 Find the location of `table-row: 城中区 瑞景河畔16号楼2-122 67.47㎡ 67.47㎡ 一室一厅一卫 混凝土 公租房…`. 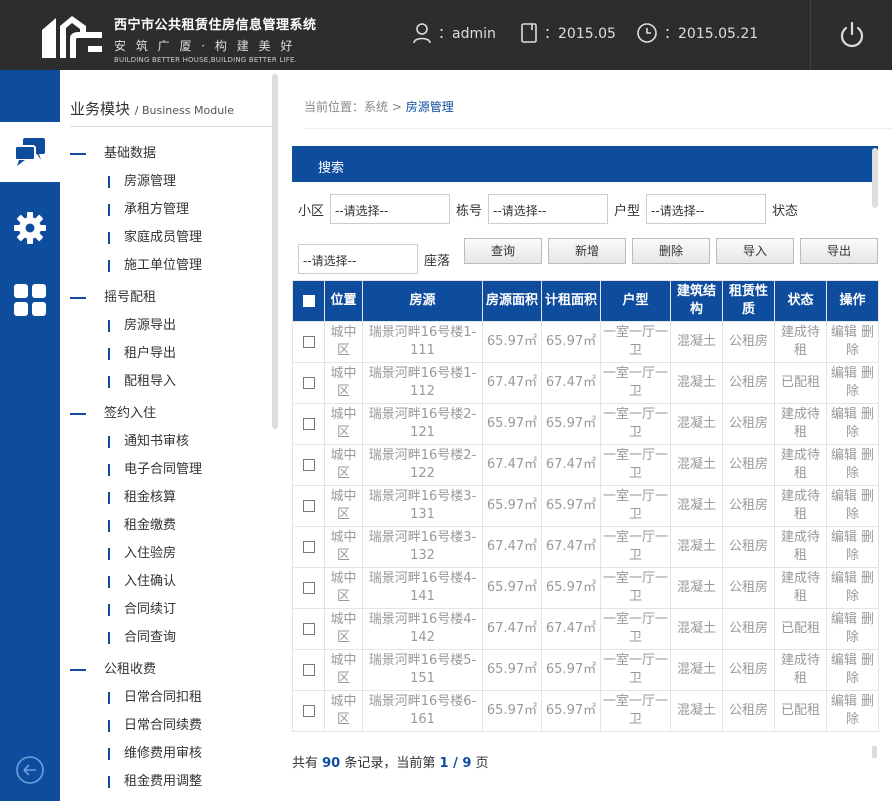

table-row: 城中区 瑞景河畔16号楼2-122 67.47㎡ 67.47㎡ 一室一厅一卫 混凝土 公租房… is located at coordinates (585, 465).